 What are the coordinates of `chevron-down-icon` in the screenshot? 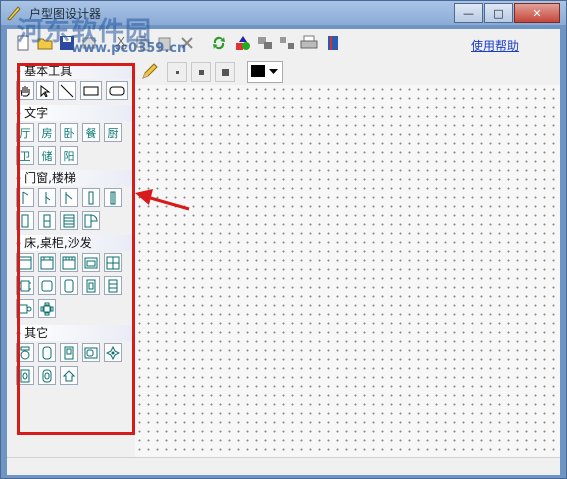 It's located at (273, 71).